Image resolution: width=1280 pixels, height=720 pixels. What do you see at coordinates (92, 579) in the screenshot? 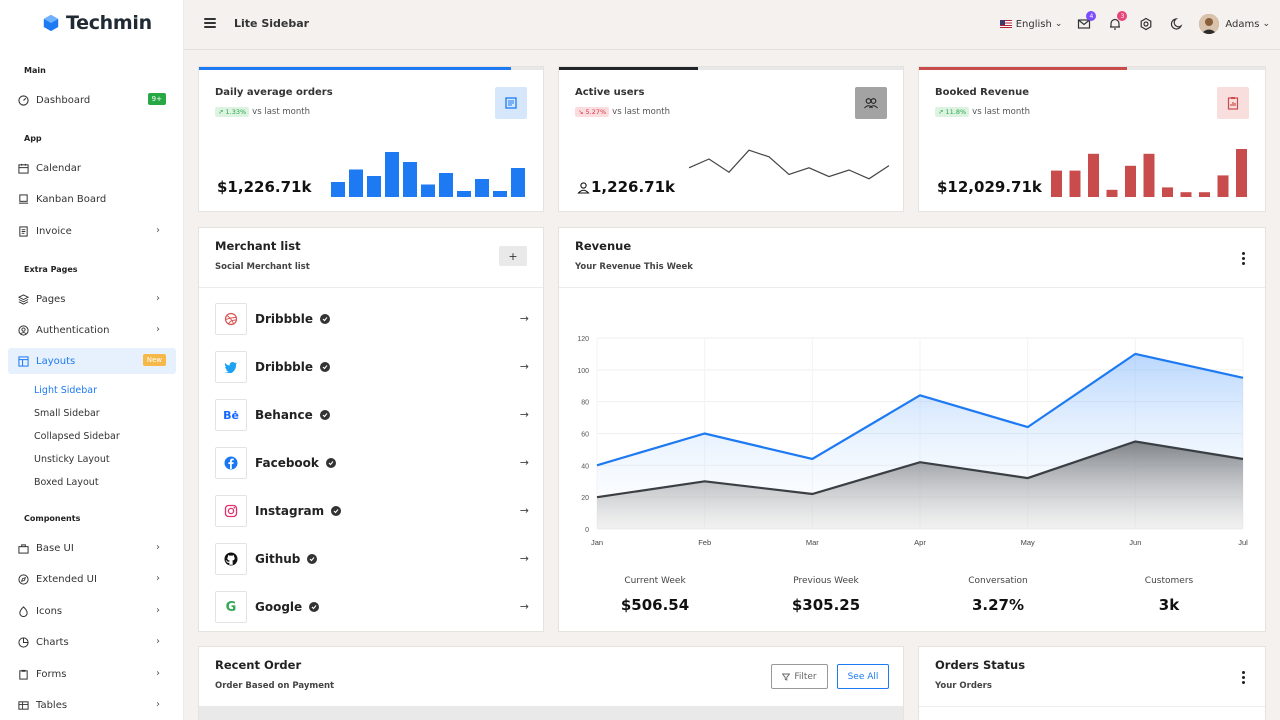
I see `sidebar-item-extended-ui: Extended UI ›` at bounding box center [92, 579].